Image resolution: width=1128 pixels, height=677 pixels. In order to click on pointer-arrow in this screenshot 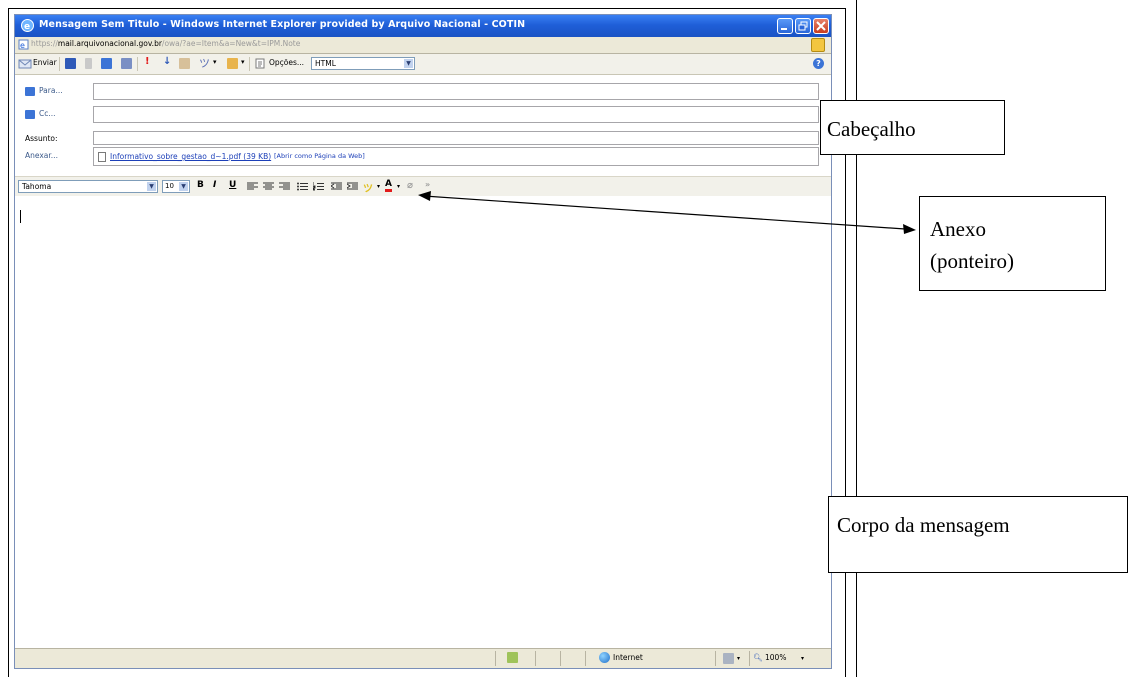, I will do `click(667, 212)`.